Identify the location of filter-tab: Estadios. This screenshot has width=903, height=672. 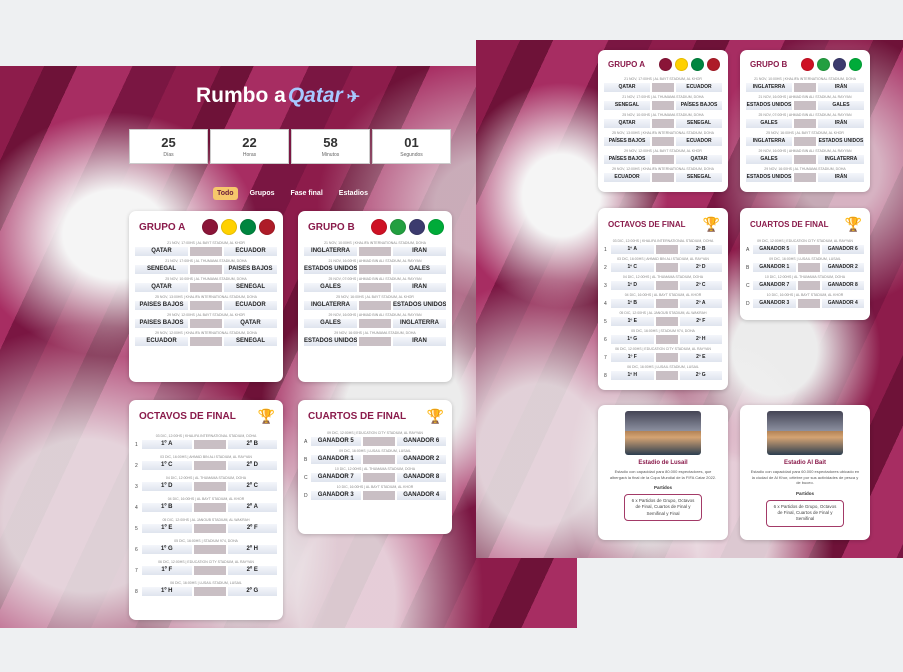
(353, 193).